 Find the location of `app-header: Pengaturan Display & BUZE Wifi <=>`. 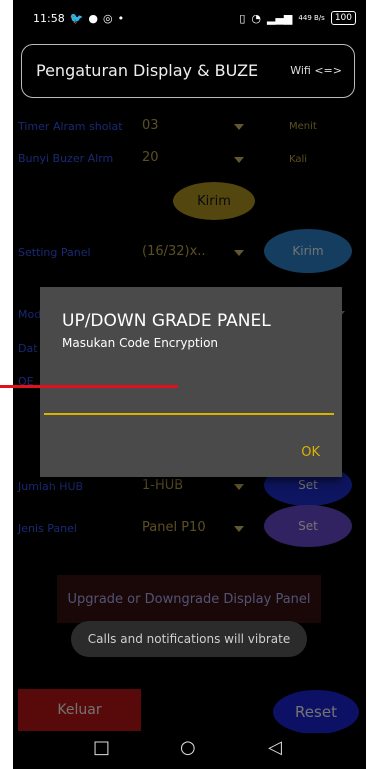

app-header: Pengaturan Display & BUZE Wifi <=> is located at coordinates (188, 71).